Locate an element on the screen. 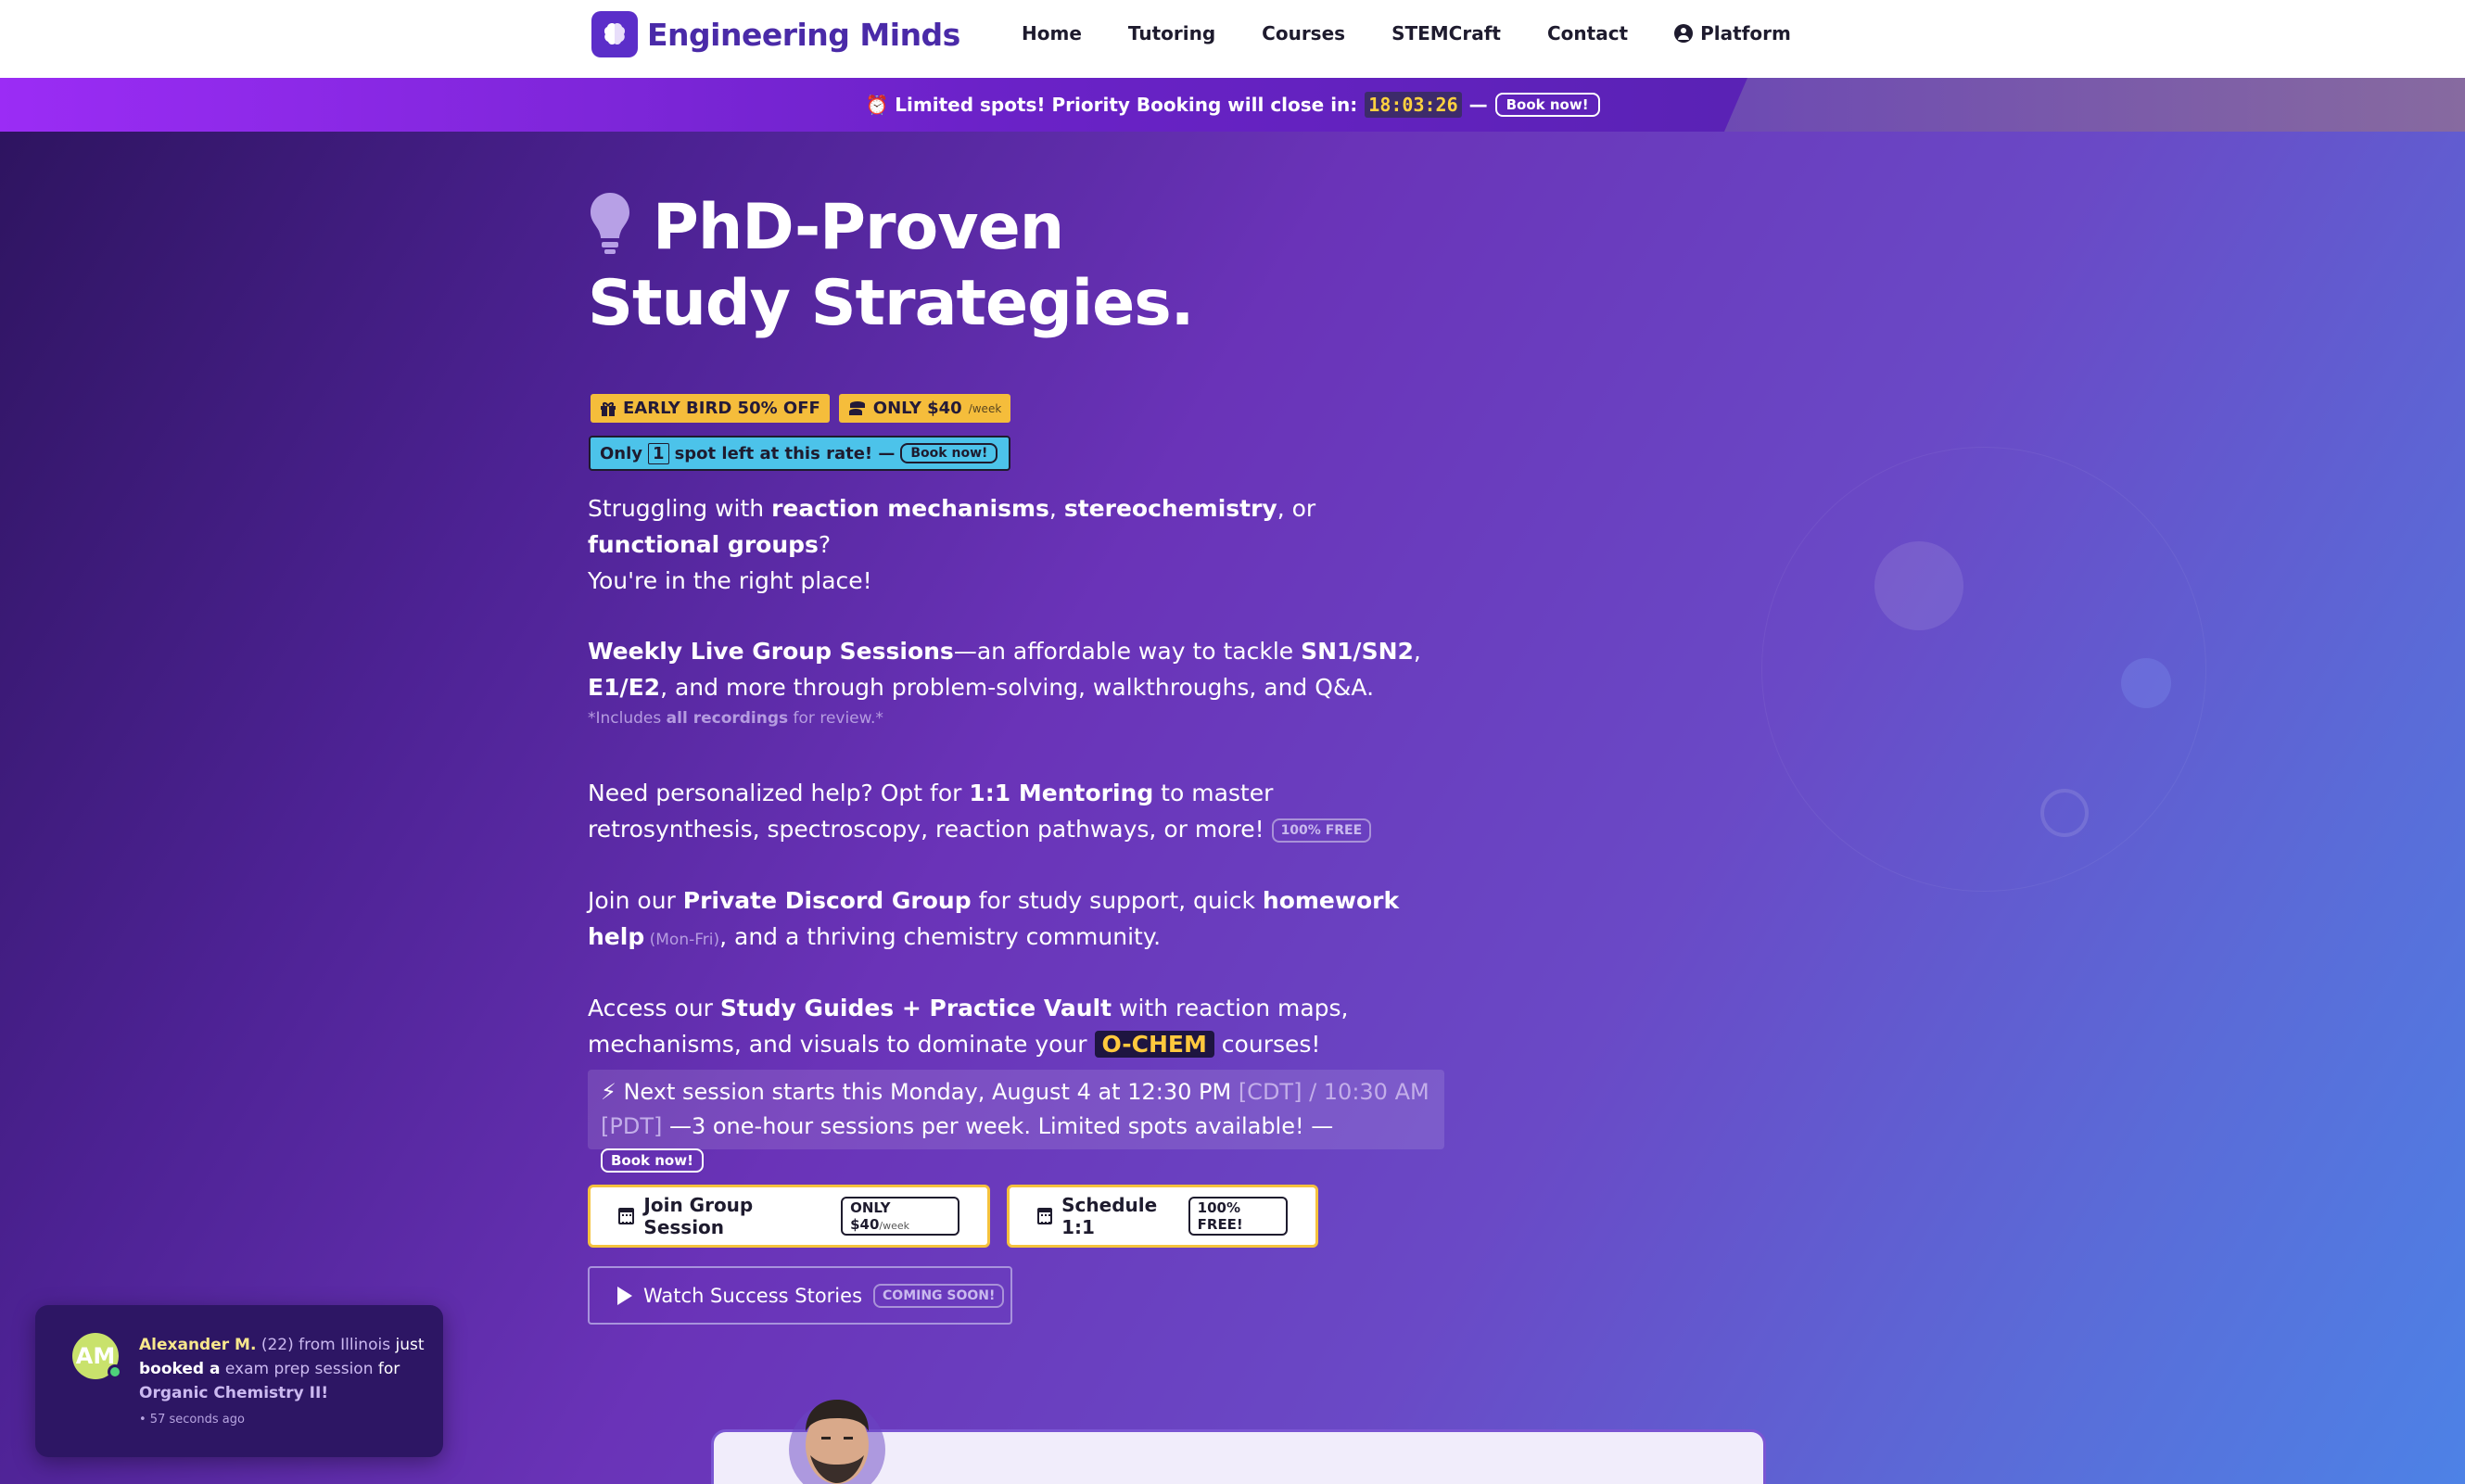 The height and width of the screenshot is (1484, 2465). text: for is located at coordinates (388, 1369).